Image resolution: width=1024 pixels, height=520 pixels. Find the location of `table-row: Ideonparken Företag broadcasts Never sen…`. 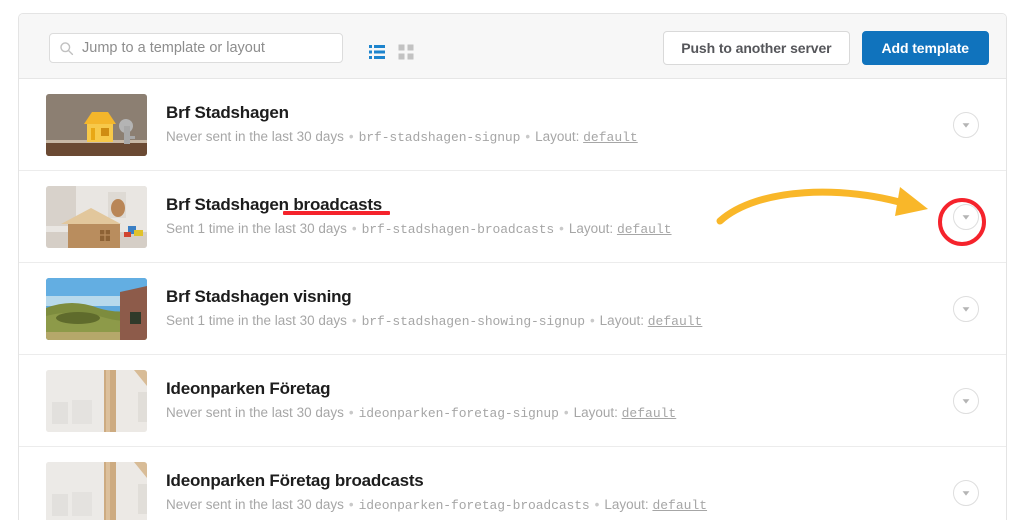

table-row: Ideonparken Företag broadcasts Never sen… is located at coordinates (512, 483).